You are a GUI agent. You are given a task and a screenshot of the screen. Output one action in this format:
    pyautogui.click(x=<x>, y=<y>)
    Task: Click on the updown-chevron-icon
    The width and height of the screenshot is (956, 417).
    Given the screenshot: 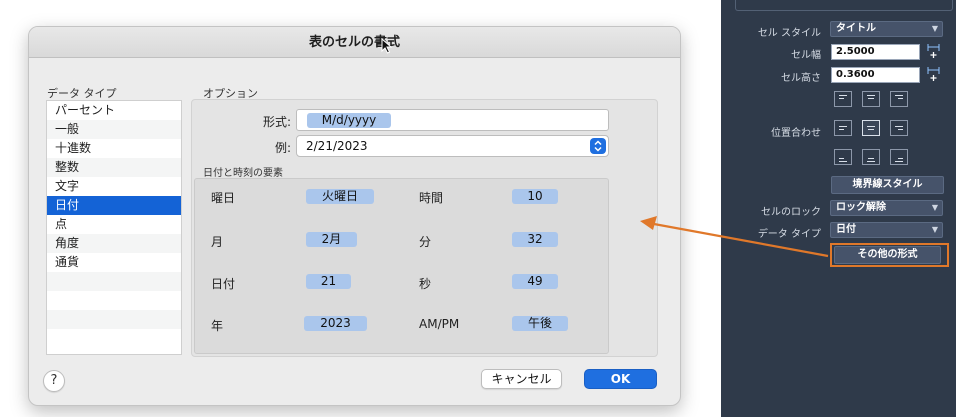 What is the action you would take?
    pyautogui.click(x=598, y=146)
    